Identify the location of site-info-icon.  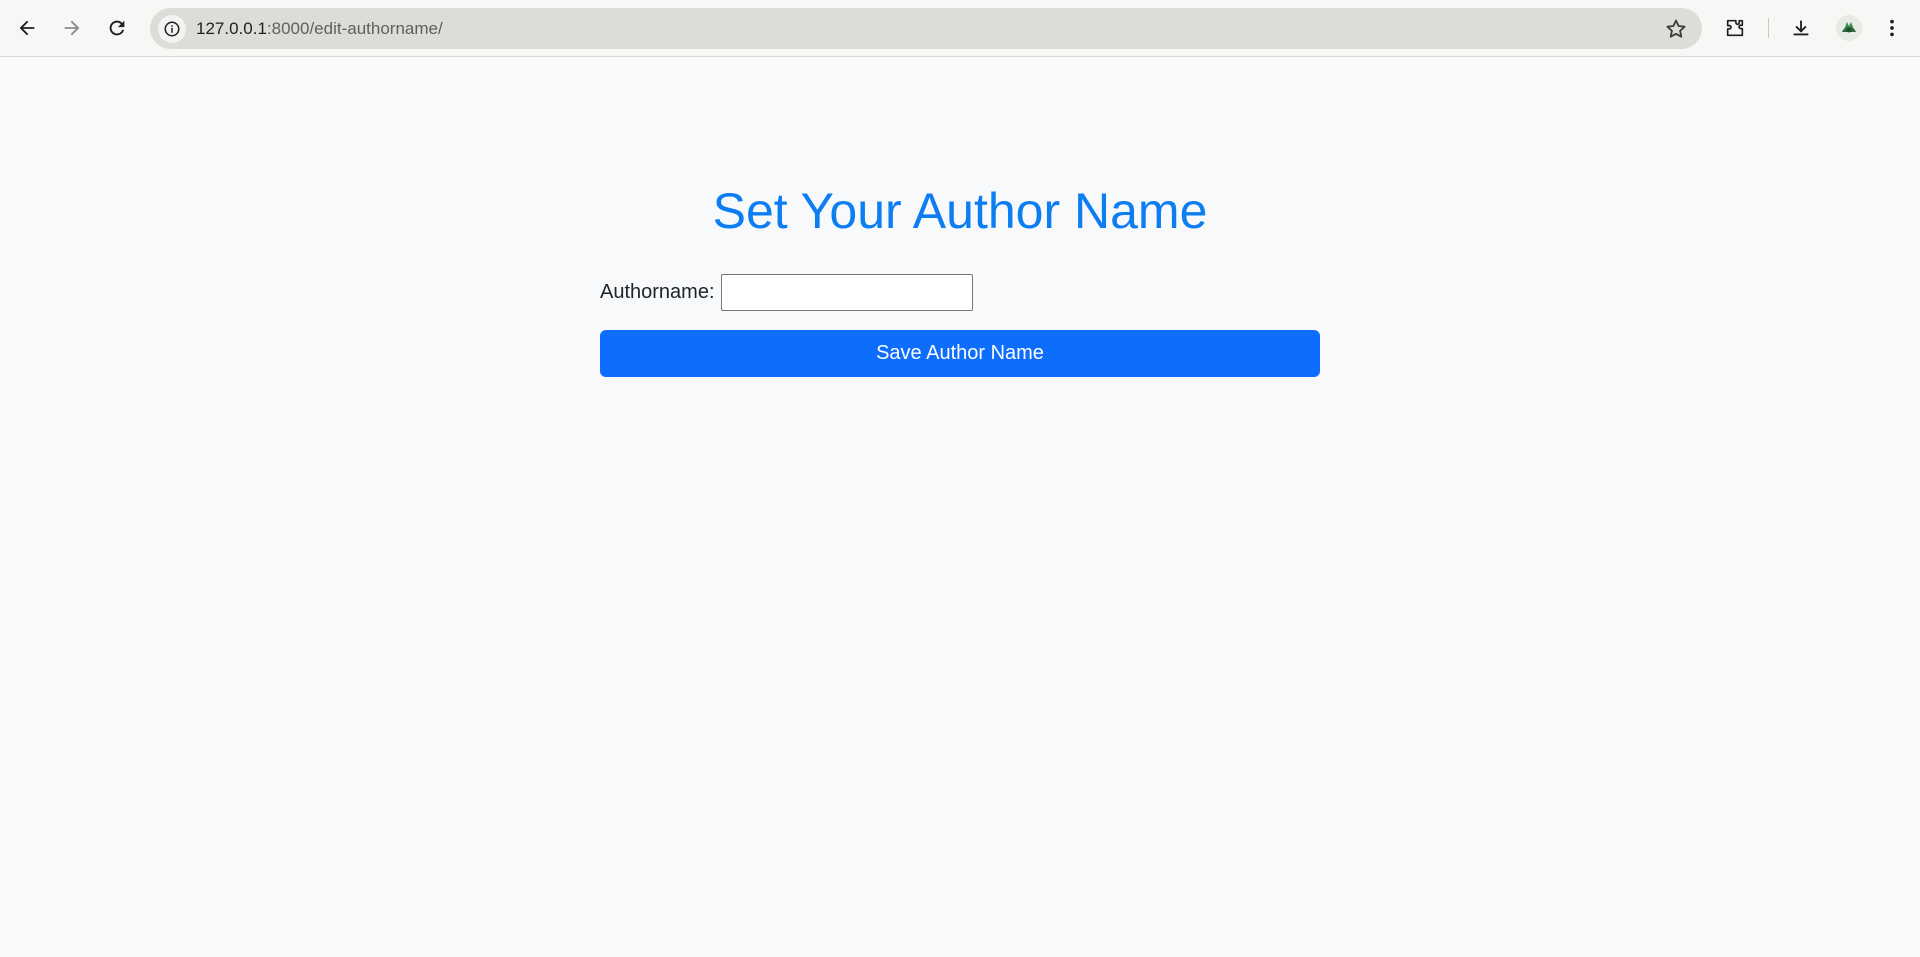
(172, 29).